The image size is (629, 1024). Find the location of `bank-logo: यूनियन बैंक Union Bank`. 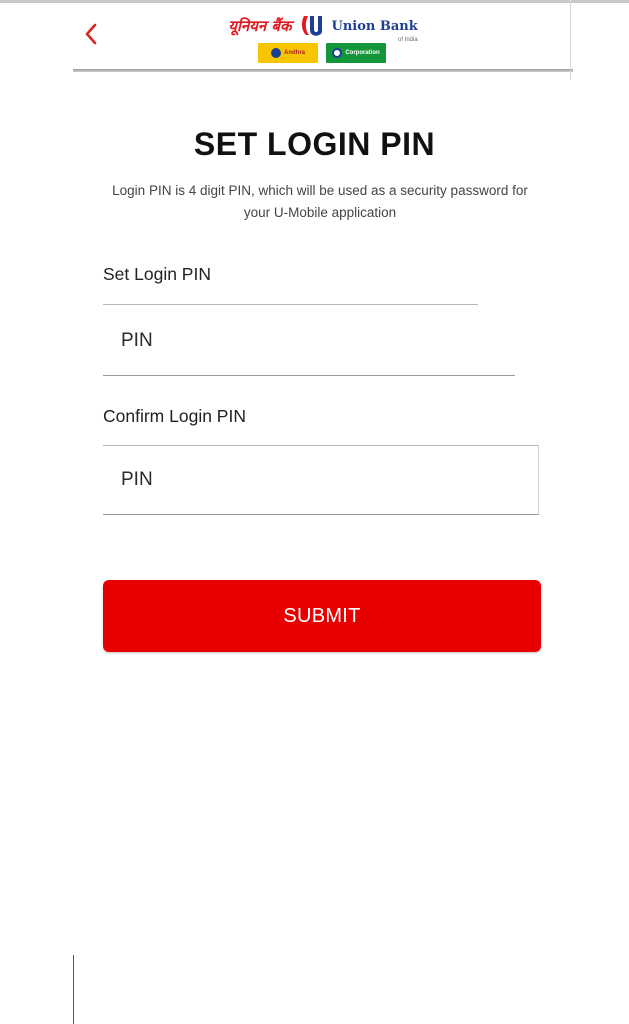

bank-logo: यूनियन बैंक Union Bank is located at coordinates (323, 26).